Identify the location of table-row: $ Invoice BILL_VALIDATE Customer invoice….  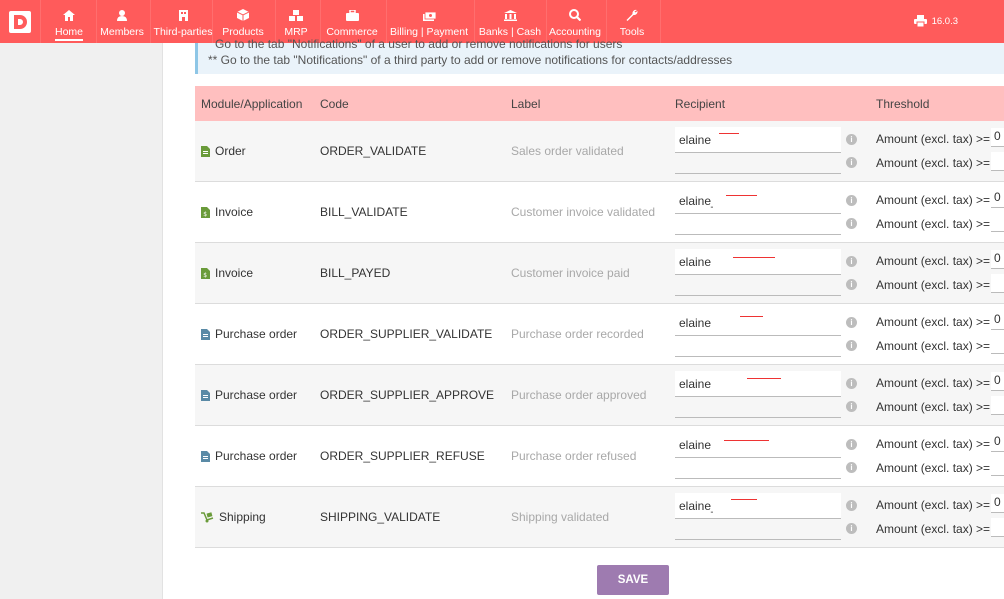
(599, 212).